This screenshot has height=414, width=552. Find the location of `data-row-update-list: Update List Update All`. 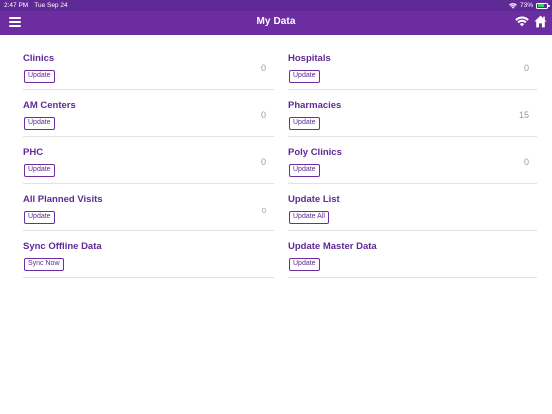

data-row-update-list: Update List Update All is located at coordinates (412, 207).